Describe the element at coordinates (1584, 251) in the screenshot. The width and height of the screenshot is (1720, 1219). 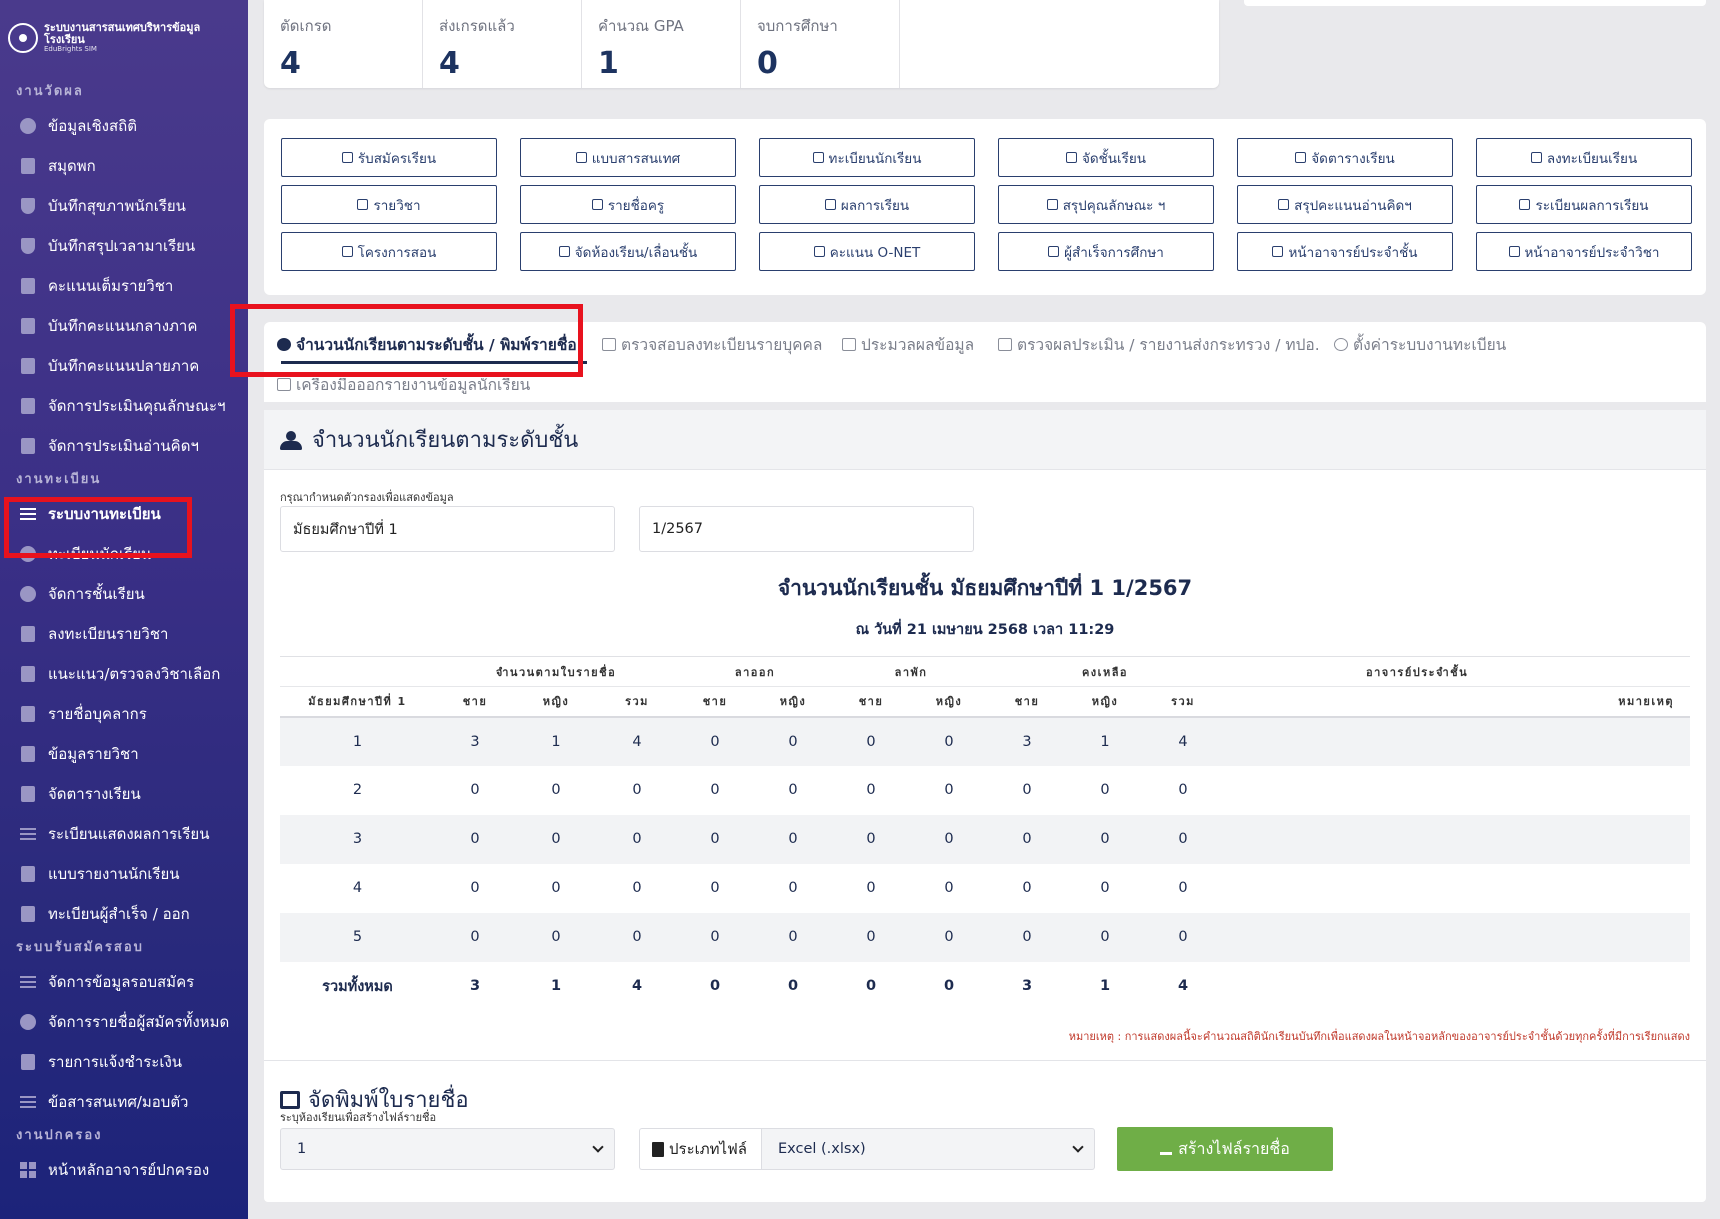
I see `quick-button: หน้าอาจารย์ประจำวิชา` at that location.